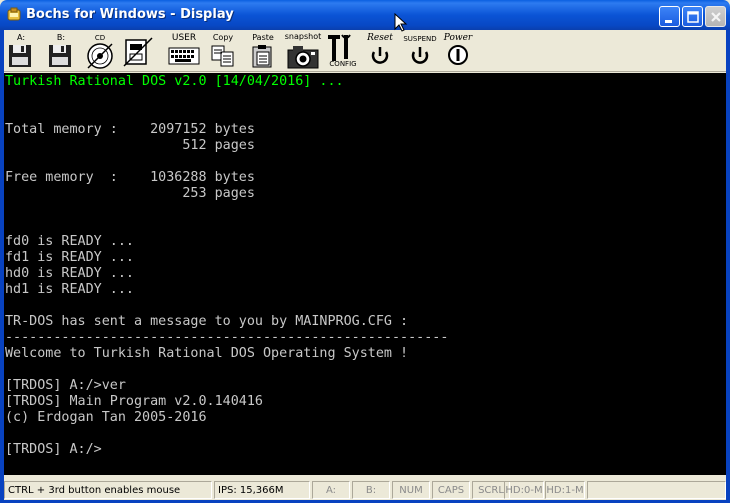 This screenshot has height=503, width=730. What do you see at coordinates (451, 490) in the screenshot?
I see `status-caps-lock: CAPS` at bounding box center [451, 490].